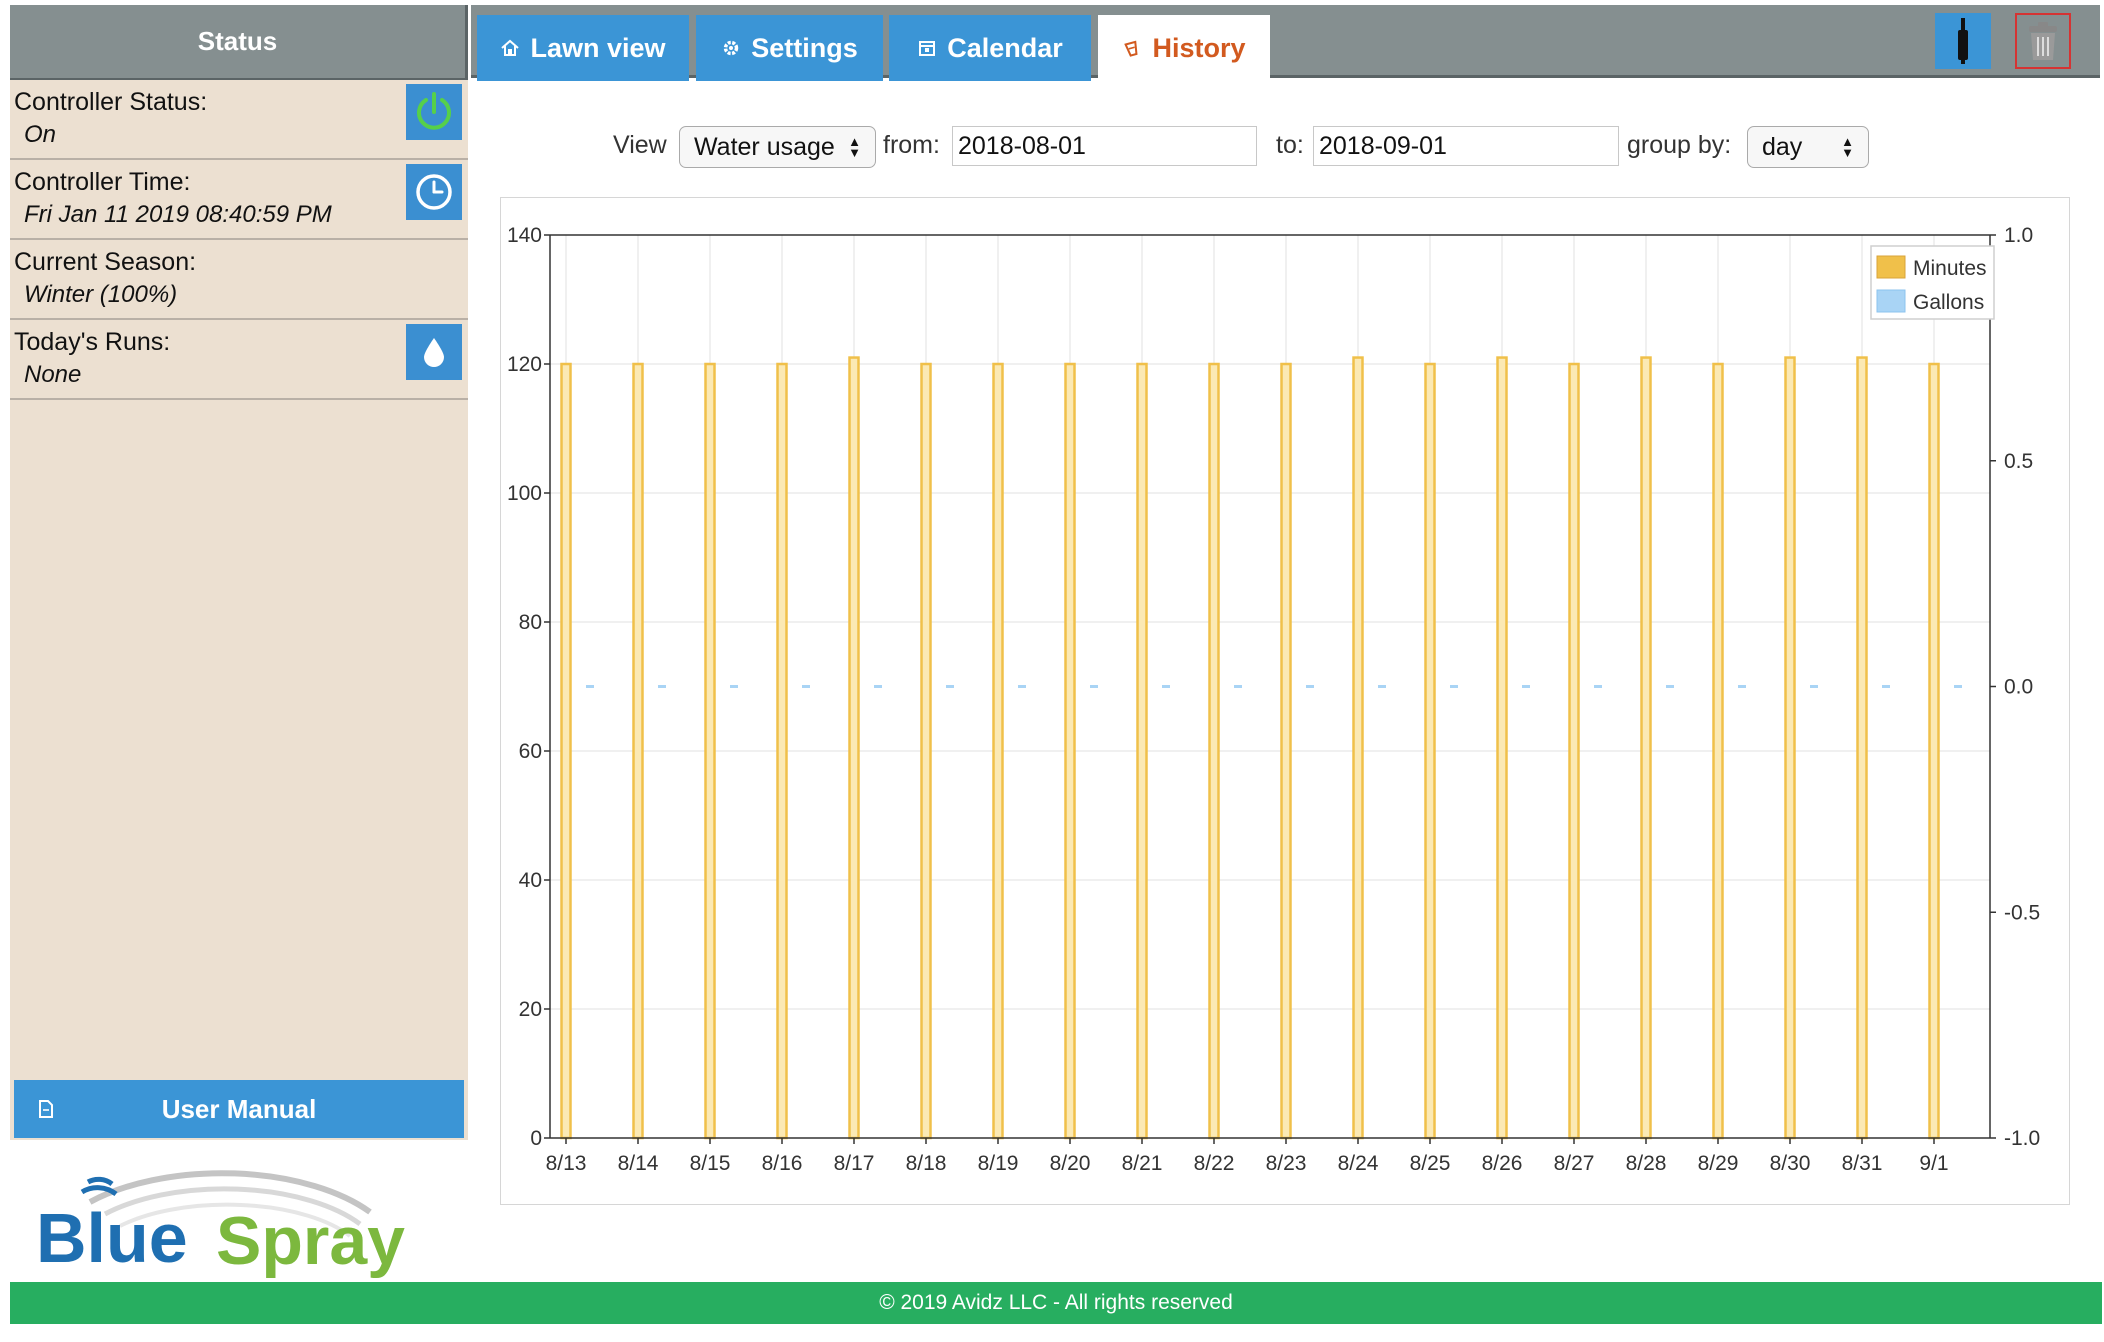  I want to click on y-tick-label-left: 140, so click(524, 235).